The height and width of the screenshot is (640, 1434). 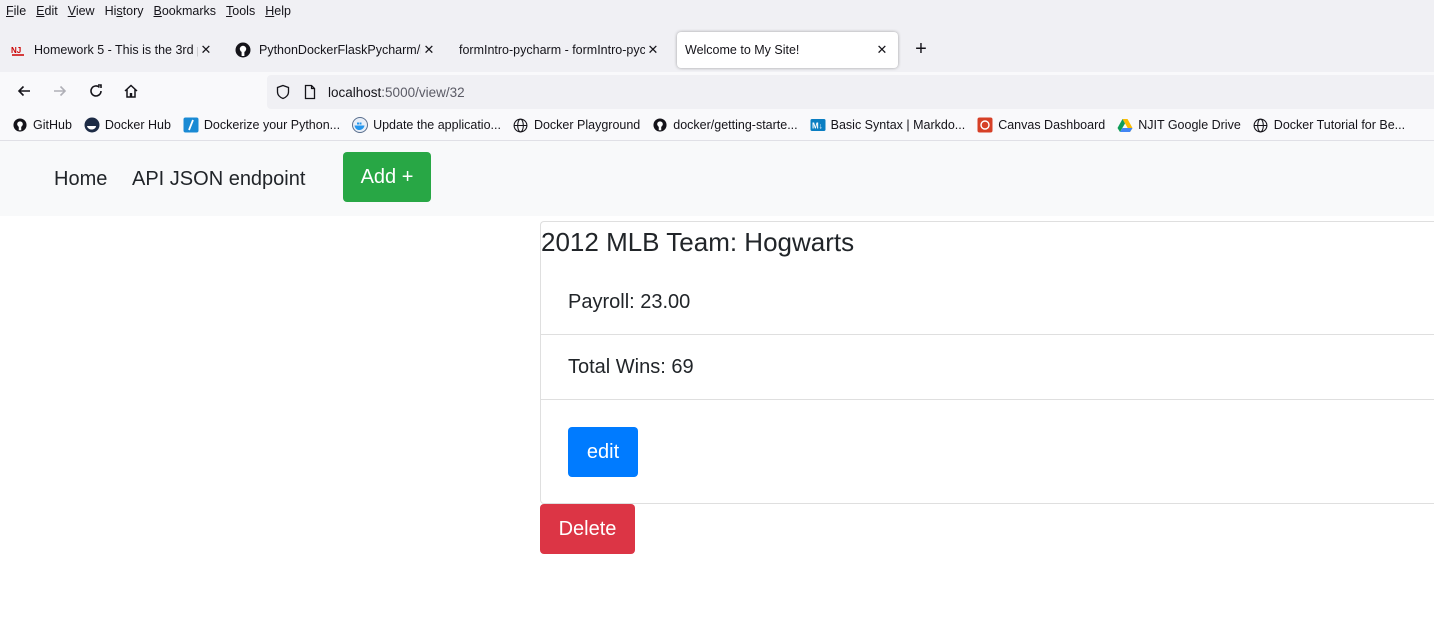 What do you see at coordinates (396, 92) in the screenshot?
I see `url-text: localhost:5000/view/32` at bounding box center [396, 92].